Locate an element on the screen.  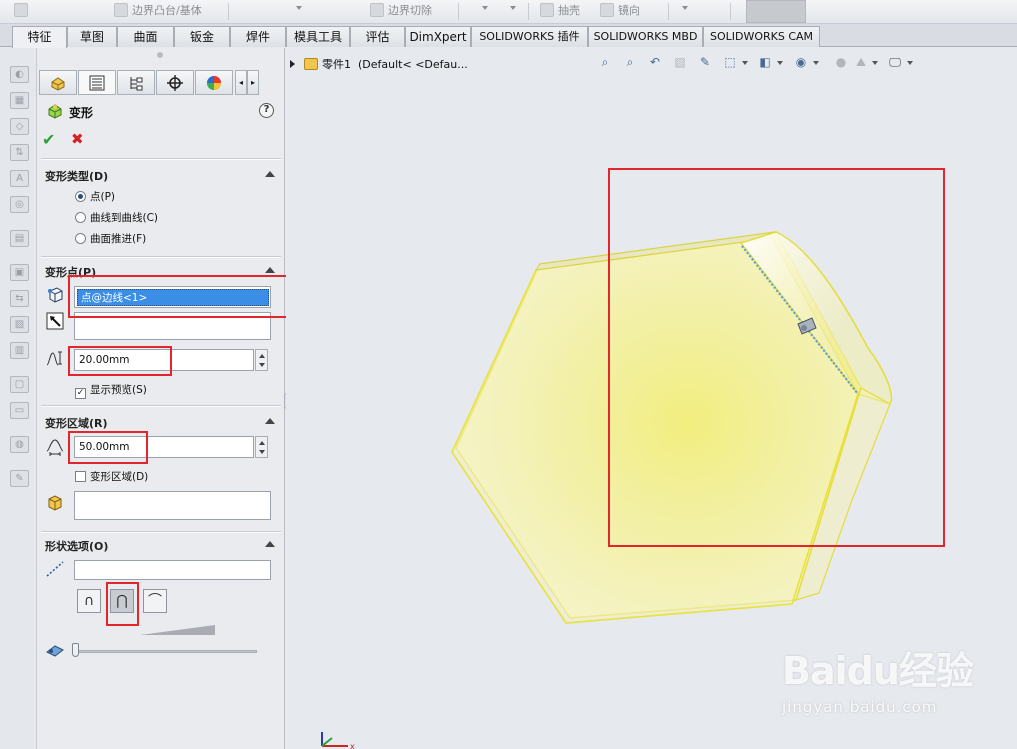
selected-entity: 点@边线<1> is located at coordinates (173, 297).